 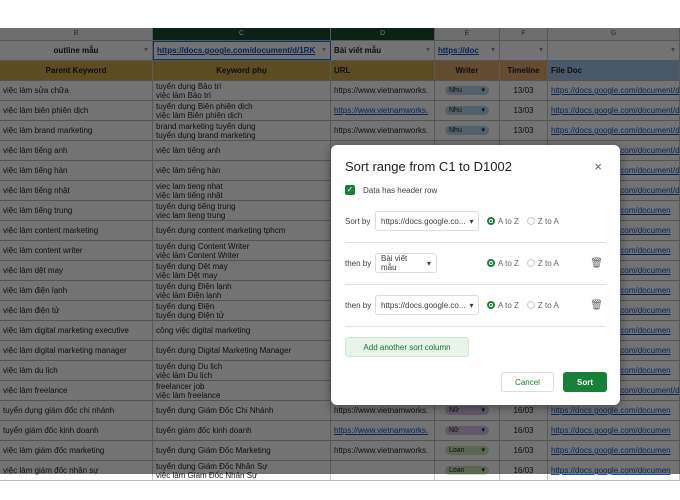 I want to click on header-row-label: Data has header row, so click(x=400, y=190).